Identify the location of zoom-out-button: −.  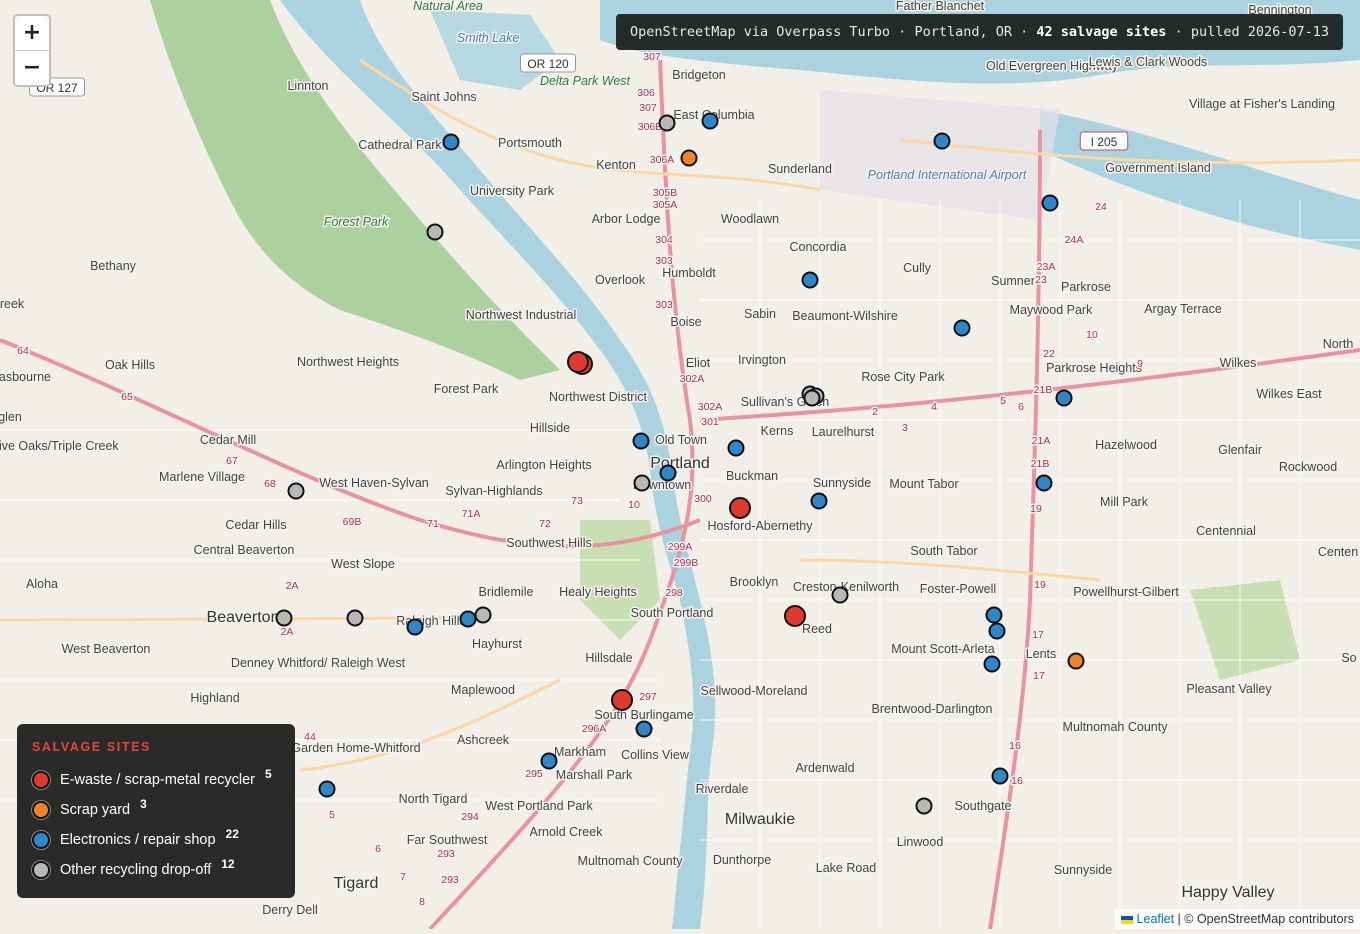
(32, 67).